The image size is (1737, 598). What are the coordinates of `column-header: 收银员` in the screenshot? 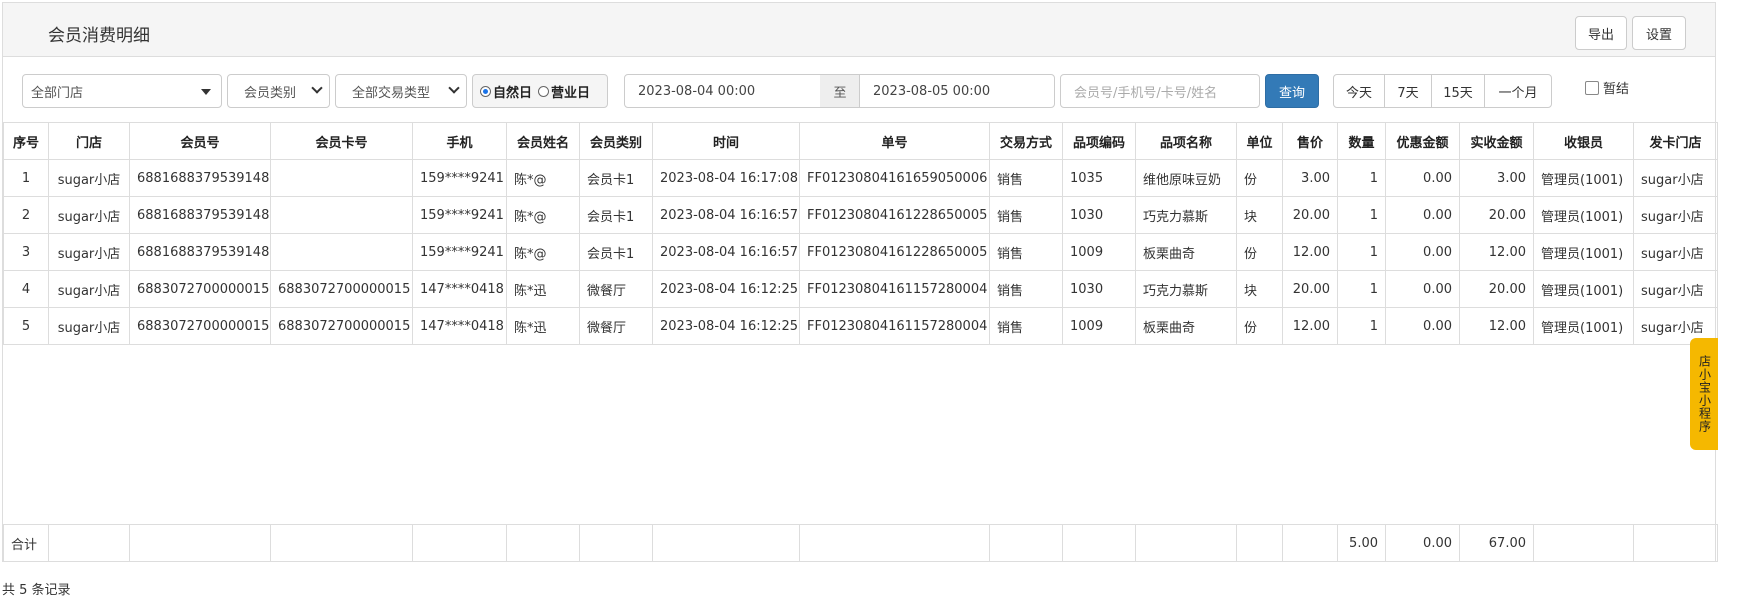 It's located at (1583, 141).